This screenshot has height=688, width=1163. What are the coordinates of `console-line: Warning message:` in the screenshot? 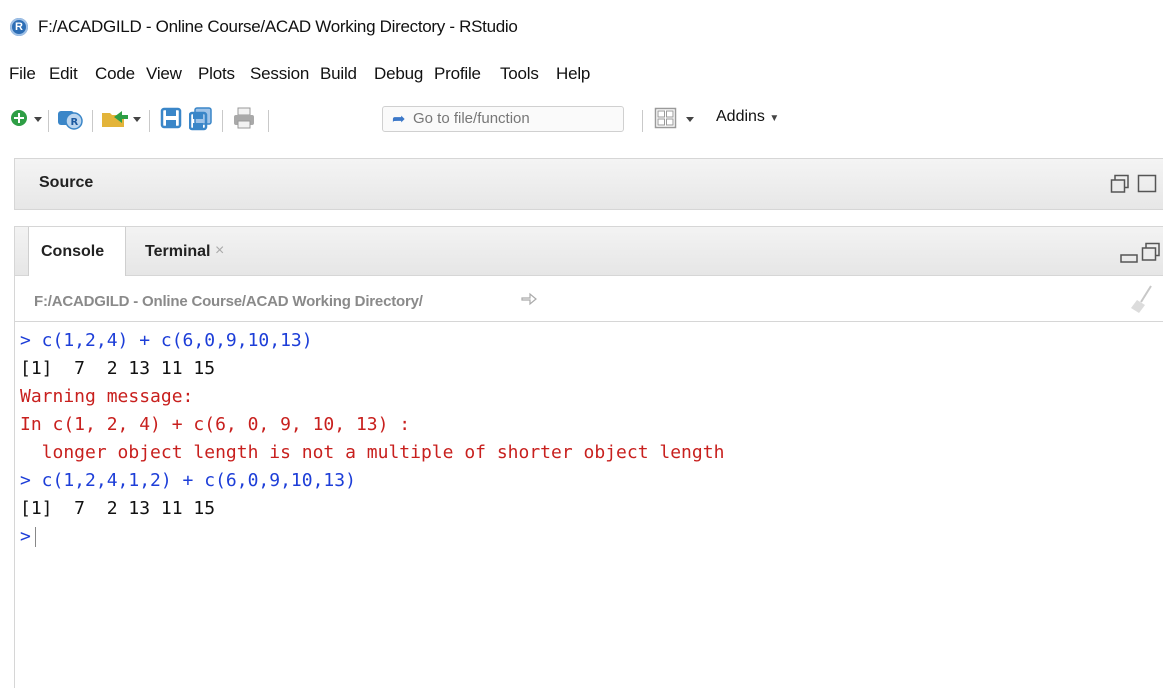 It's located at (107, 396).